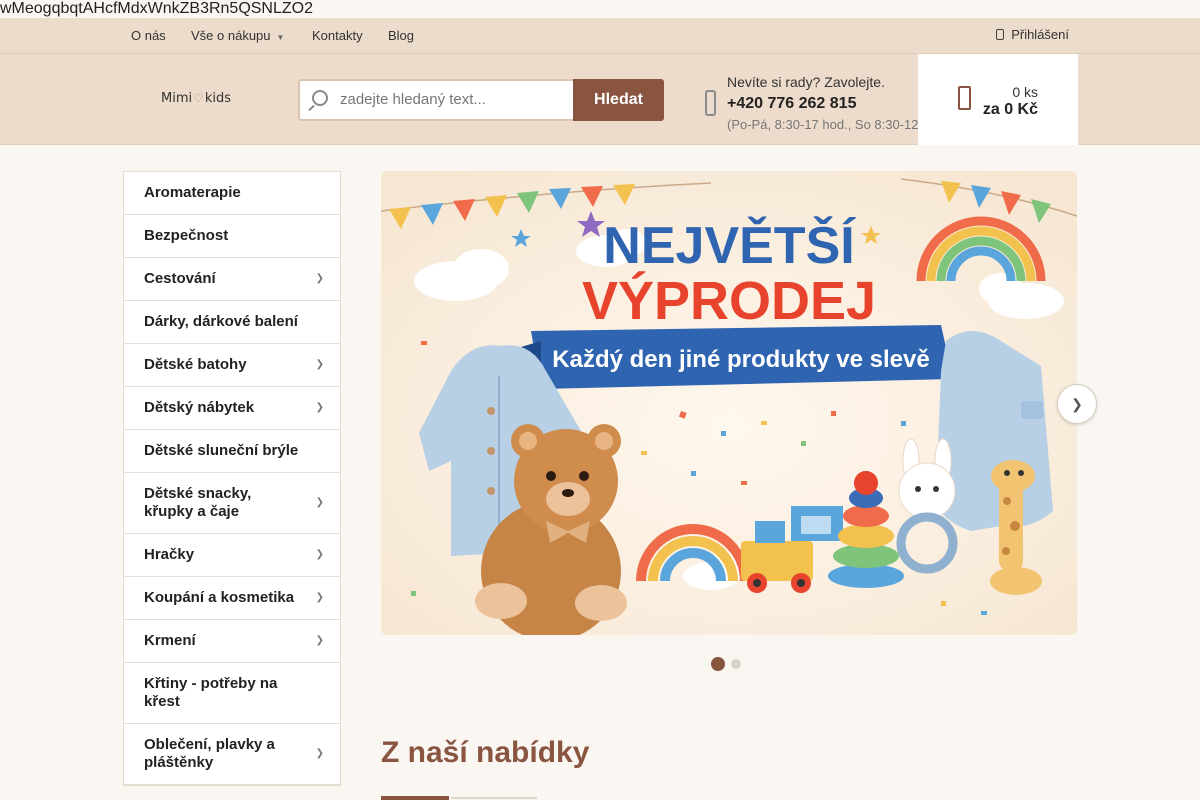 Image resolution: width=1200 pixels, height=800 pixels. I want to click on category-item-krtiny: Křtiny - potřeby na křest, so click(232, 693).